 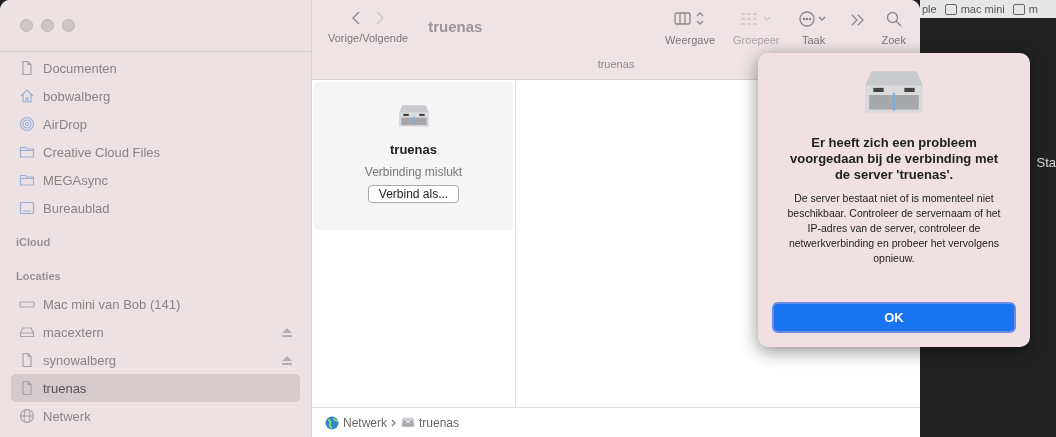 What do you see at coordinates (394, 422) in the screenshot?
I see `chevron-icon` at bounding box center [394, 422].